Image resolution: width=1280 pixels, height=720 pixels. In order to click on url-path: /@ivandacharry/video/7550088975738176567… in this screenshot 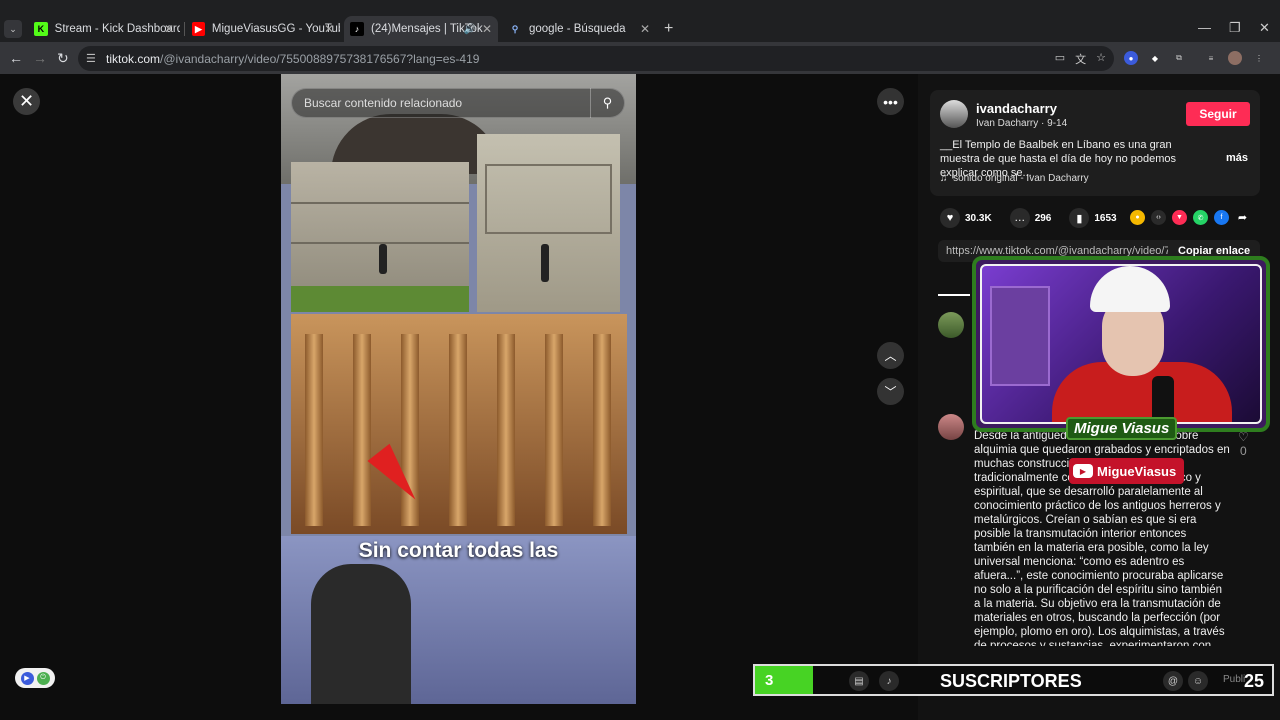, I will do `click(320, 58)`.